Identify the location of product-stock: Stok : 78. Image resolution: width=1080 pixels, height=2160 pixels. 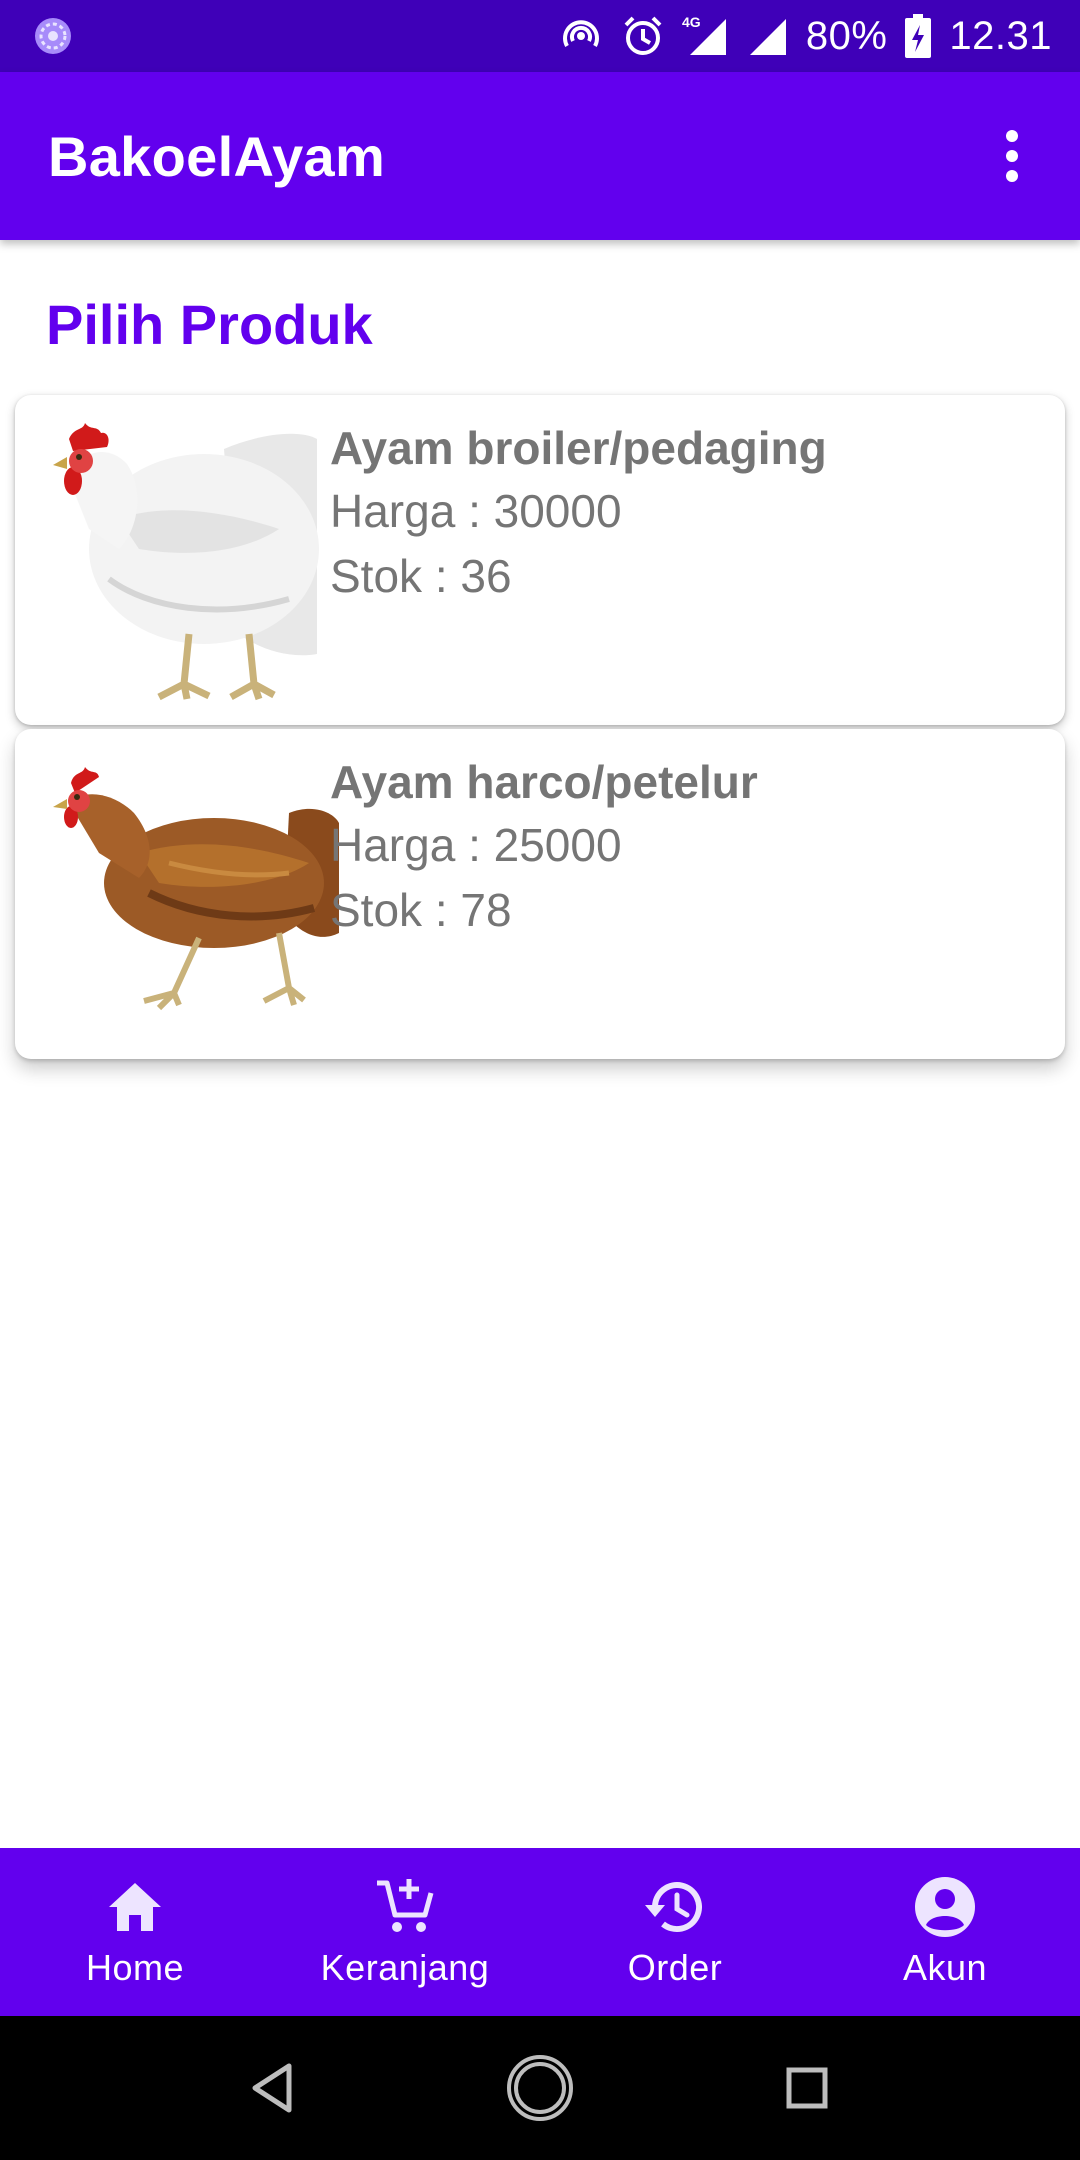
(421, 910).